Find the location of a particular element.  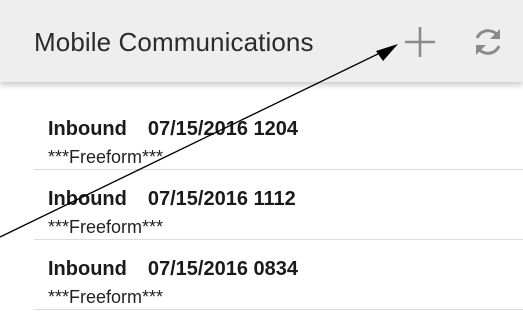

page-title: Mobile Communications is located at coordinates (174, 42).